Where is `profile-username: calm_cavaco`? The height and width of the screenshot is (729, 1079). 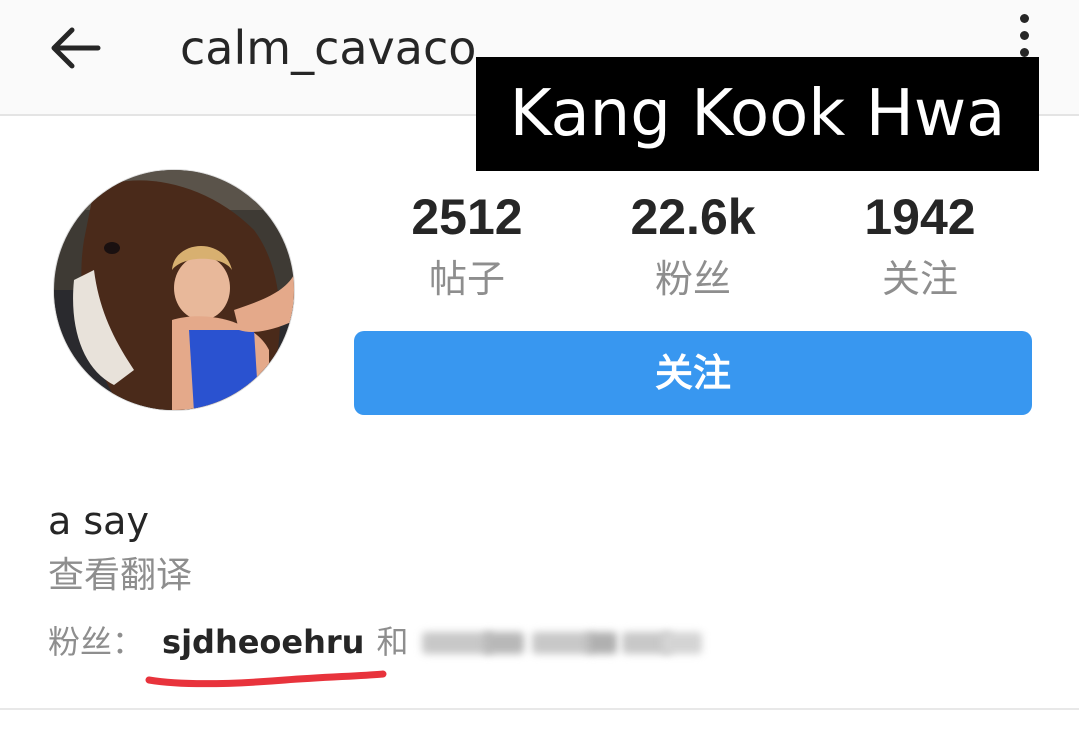 profile-username: calm_cavaco is located at coordinates (328, 48).